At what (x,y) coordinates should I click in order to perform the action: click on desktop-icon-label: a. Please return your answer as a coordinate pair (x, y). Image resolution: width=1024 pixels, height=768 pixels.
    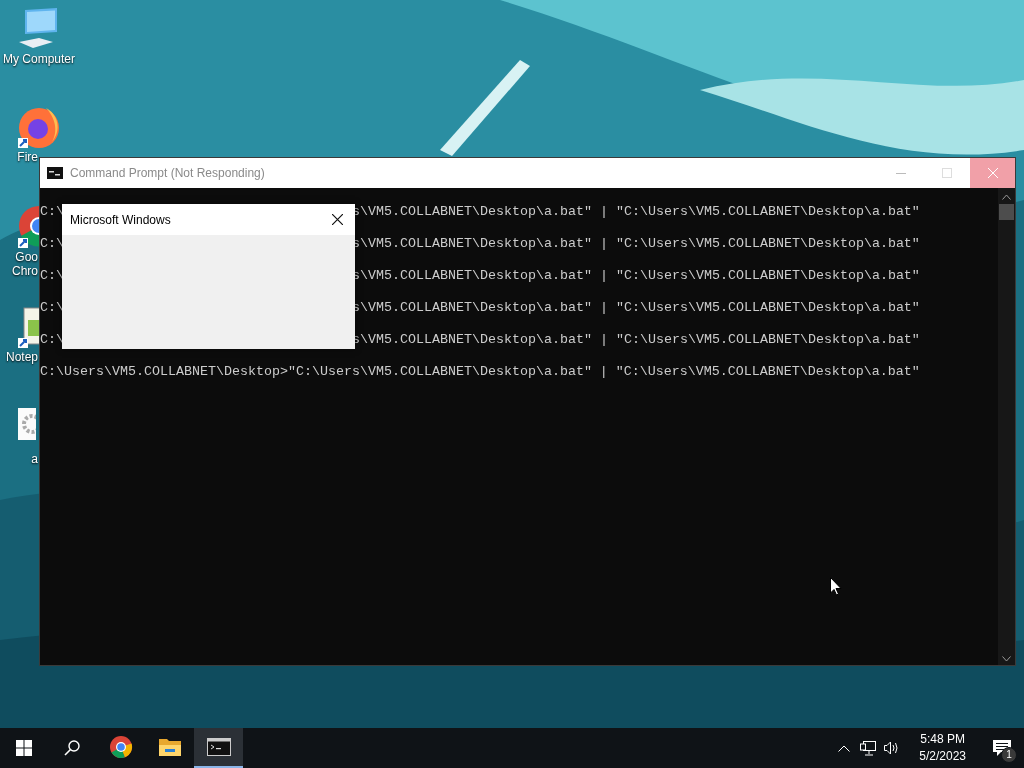
    Looking at the image, I should click on (34, 459).